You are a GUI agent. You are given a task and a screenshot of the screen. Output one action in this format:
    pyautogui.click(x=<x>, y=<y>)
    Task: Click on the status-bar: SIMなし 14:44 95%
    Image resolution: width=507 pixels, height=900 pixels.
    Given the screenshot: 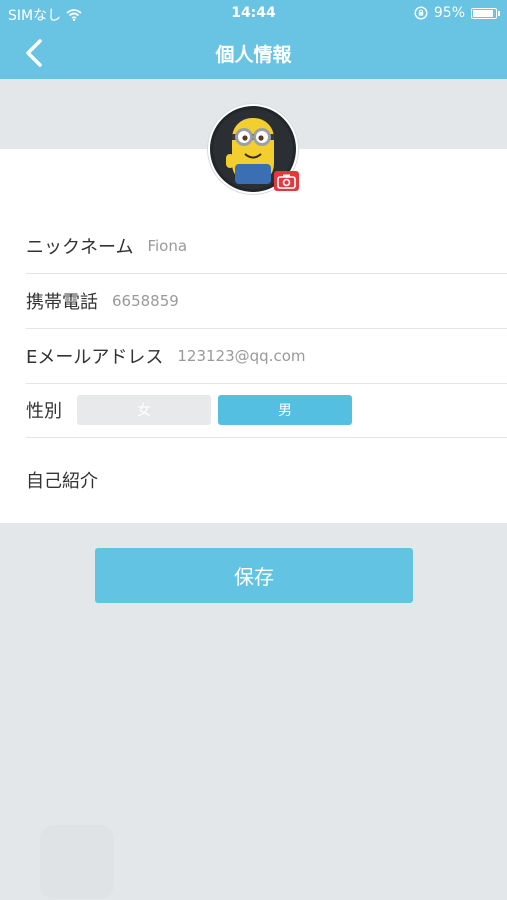 What is the action you would take?
    pyautogui.click(x=253, y=14)
    